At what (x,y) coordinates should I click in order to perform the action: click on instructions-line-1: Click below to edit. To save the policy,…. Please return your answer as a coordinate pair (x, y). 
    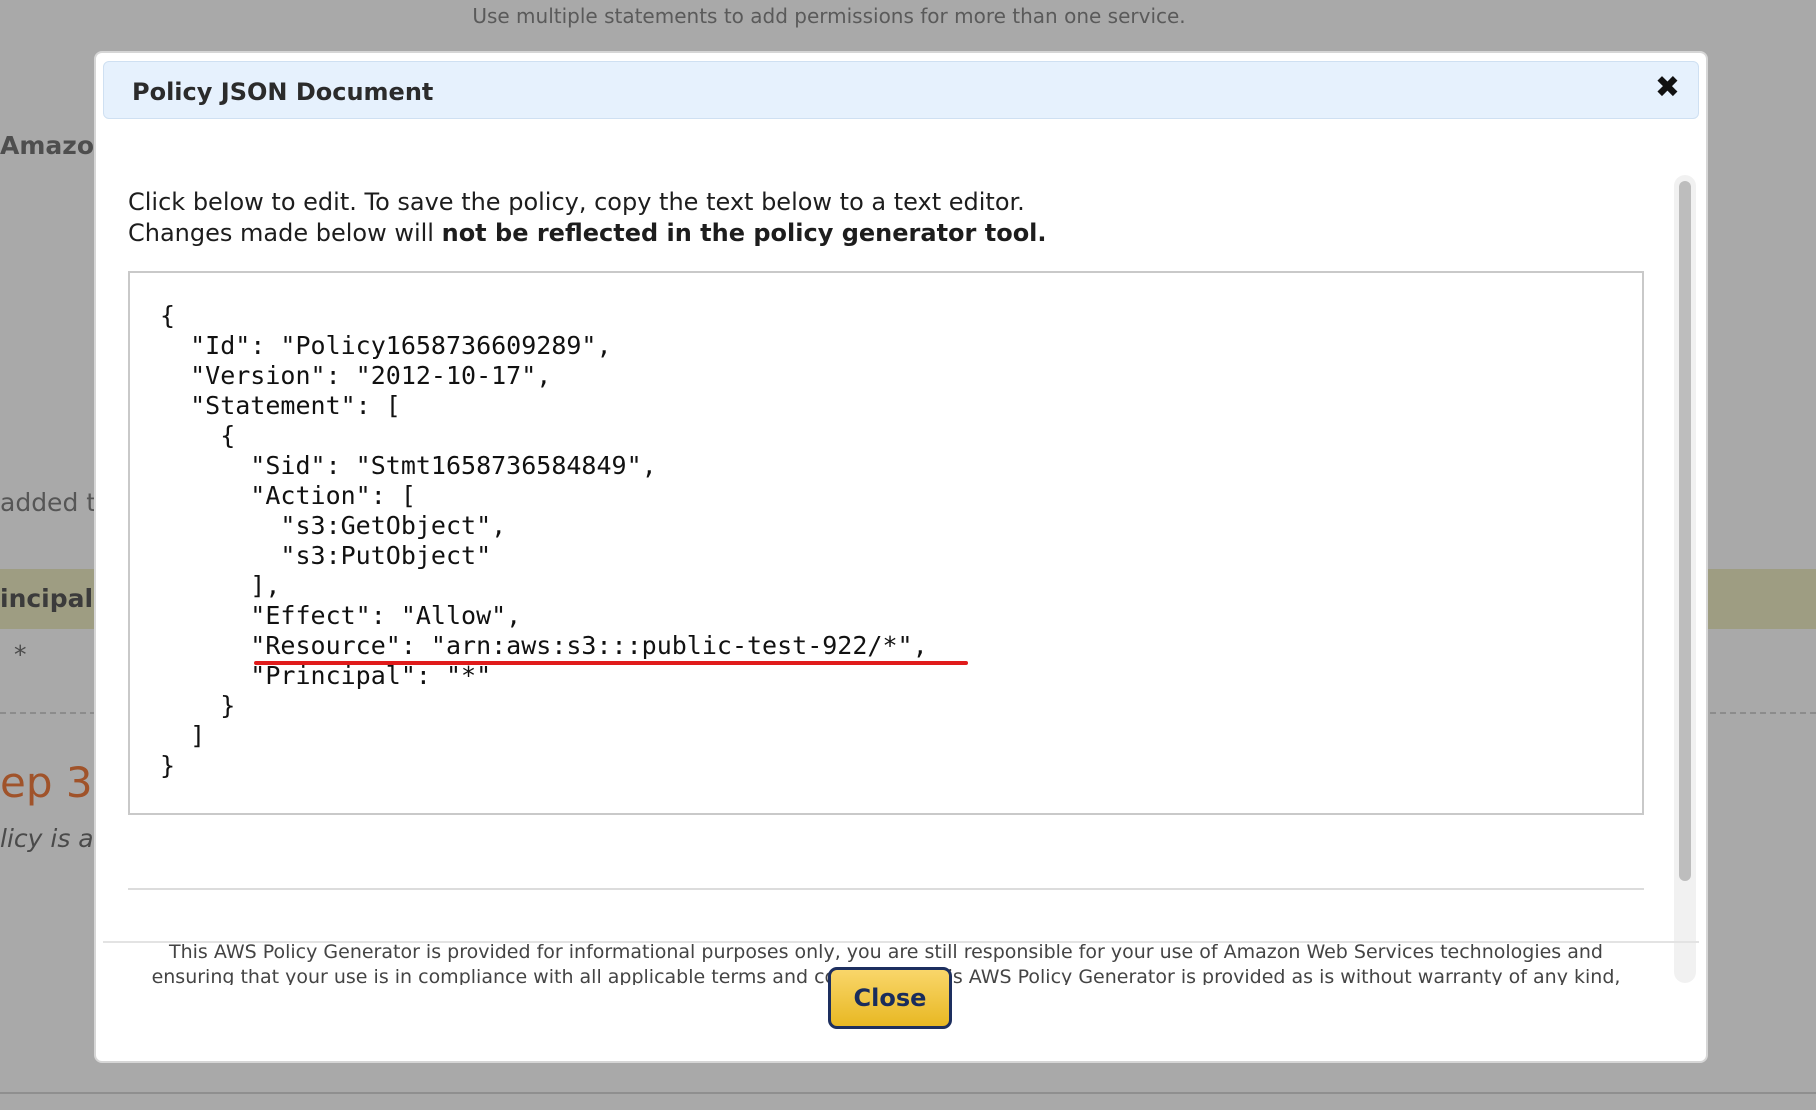
    Looking at the image, I should click on (576, 202).